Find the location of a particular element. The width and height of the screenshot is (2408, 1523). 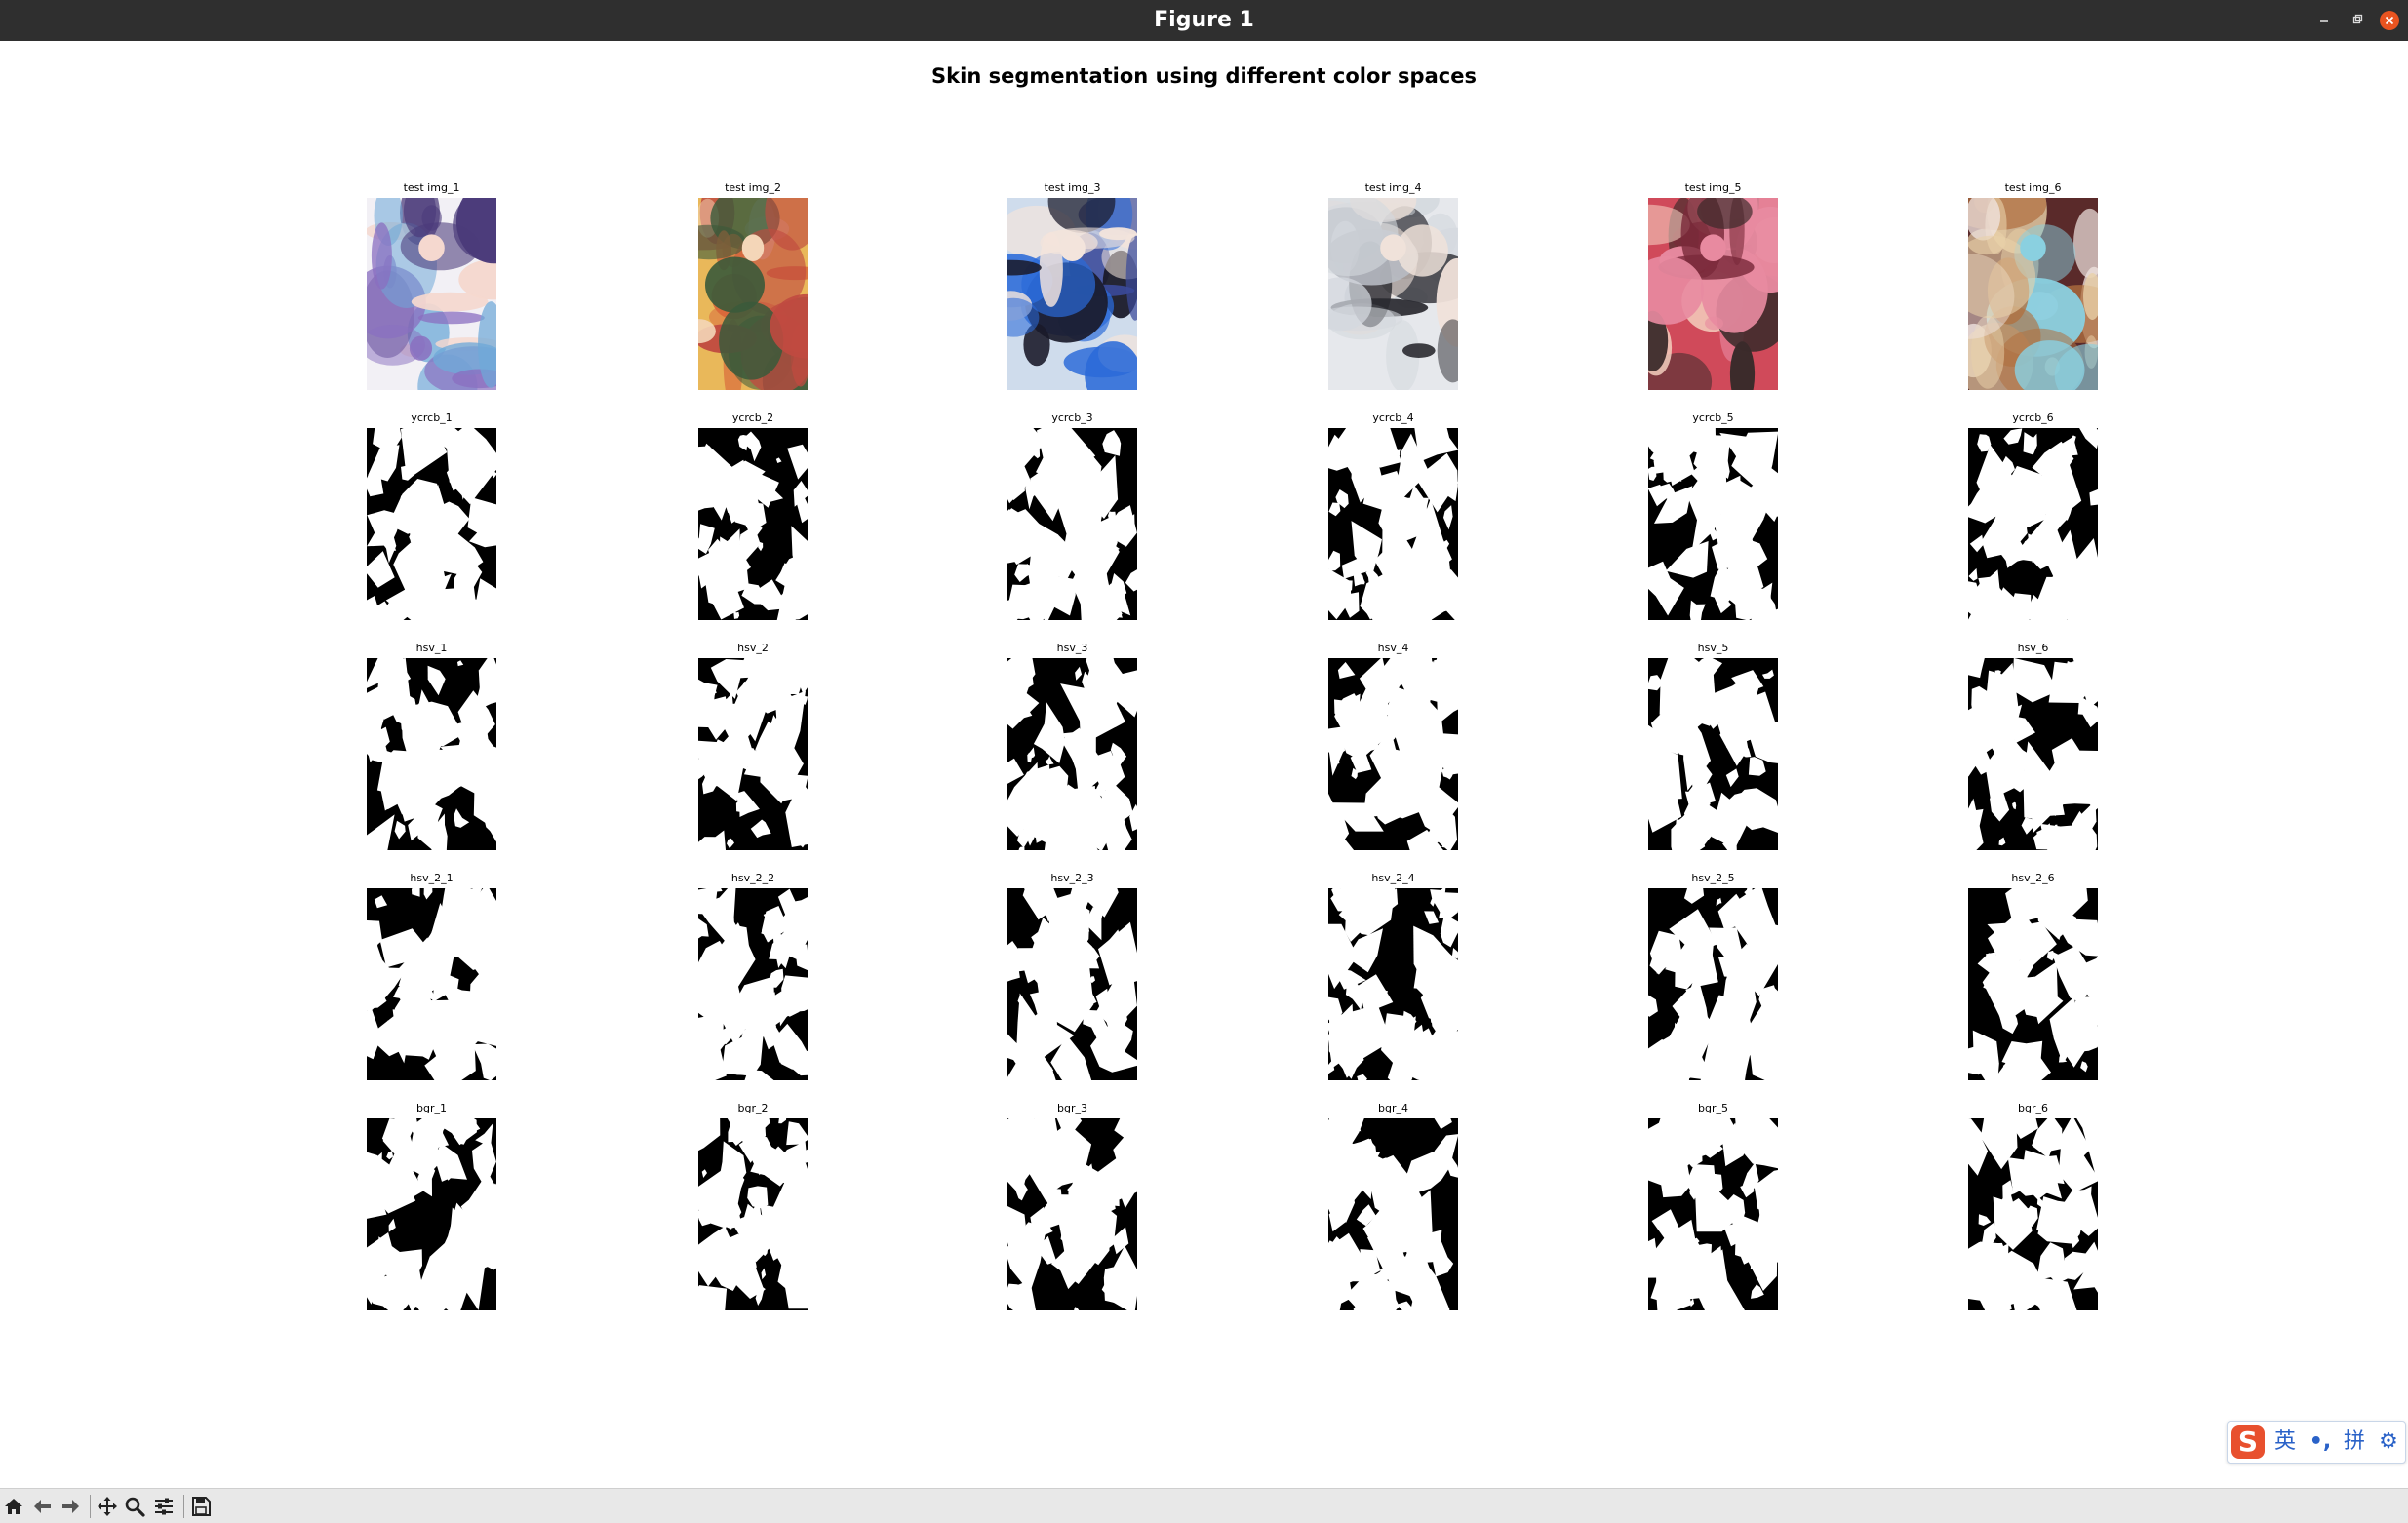

subplot-mask: hsv_1 is located at coordinates (431, 745).